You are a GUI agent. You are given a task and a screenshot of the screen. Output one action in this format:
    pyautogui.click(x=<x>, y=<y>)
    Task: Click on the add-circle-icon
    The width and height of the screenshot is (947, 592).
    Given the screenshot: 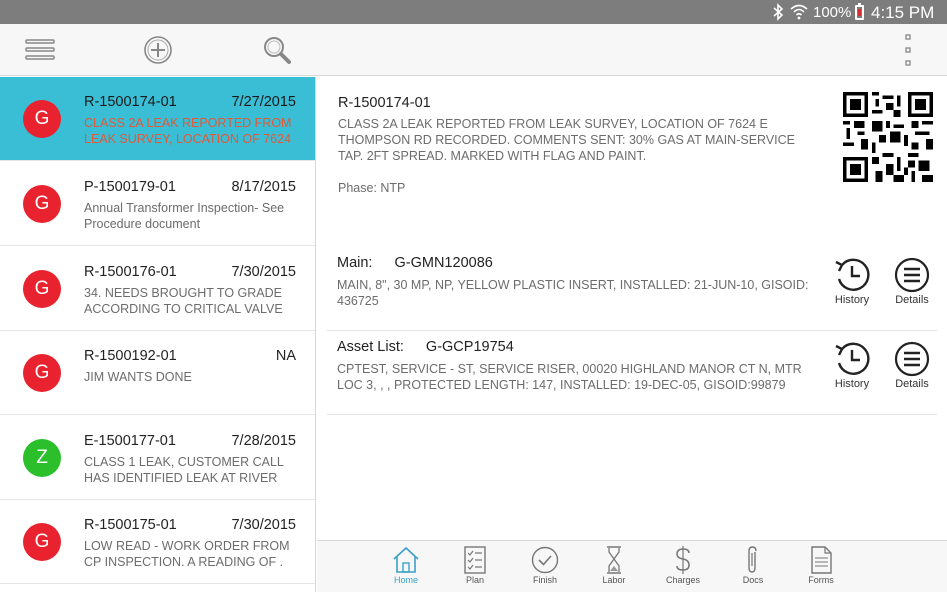 What is the action you would take?
    pyautogui.click(x=158, y=50)
    